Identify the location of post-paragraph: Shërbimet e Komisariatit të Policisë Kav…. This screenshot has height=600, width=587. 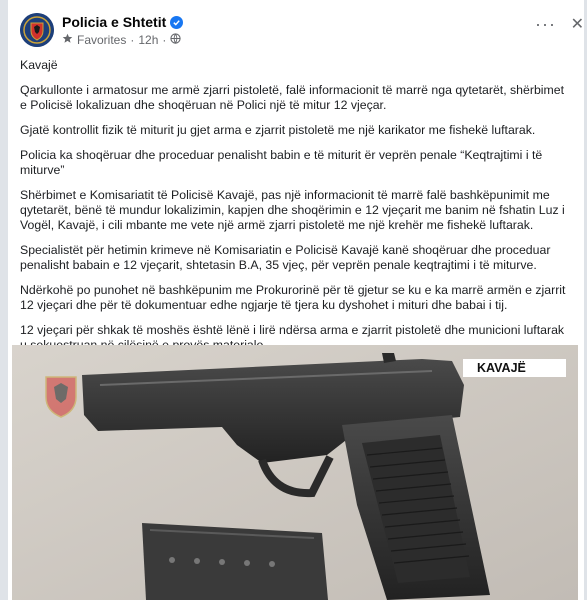
(292, 210).